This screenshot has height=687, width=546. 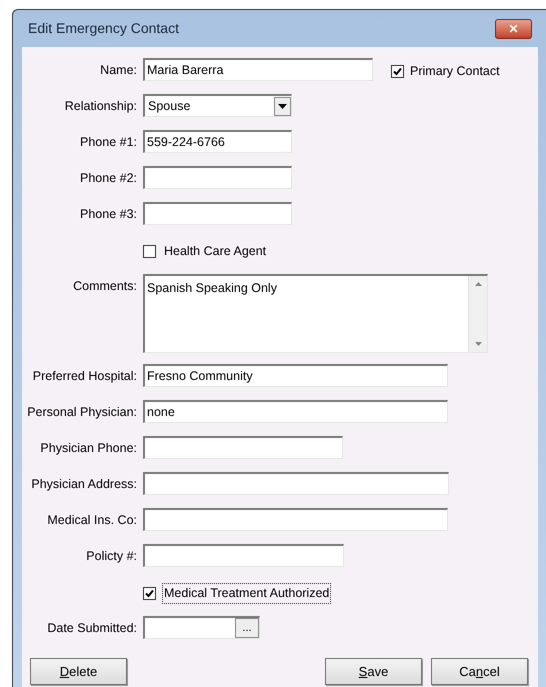 I want to click on field-label: Phone #1:, so click(x=108, y=142).